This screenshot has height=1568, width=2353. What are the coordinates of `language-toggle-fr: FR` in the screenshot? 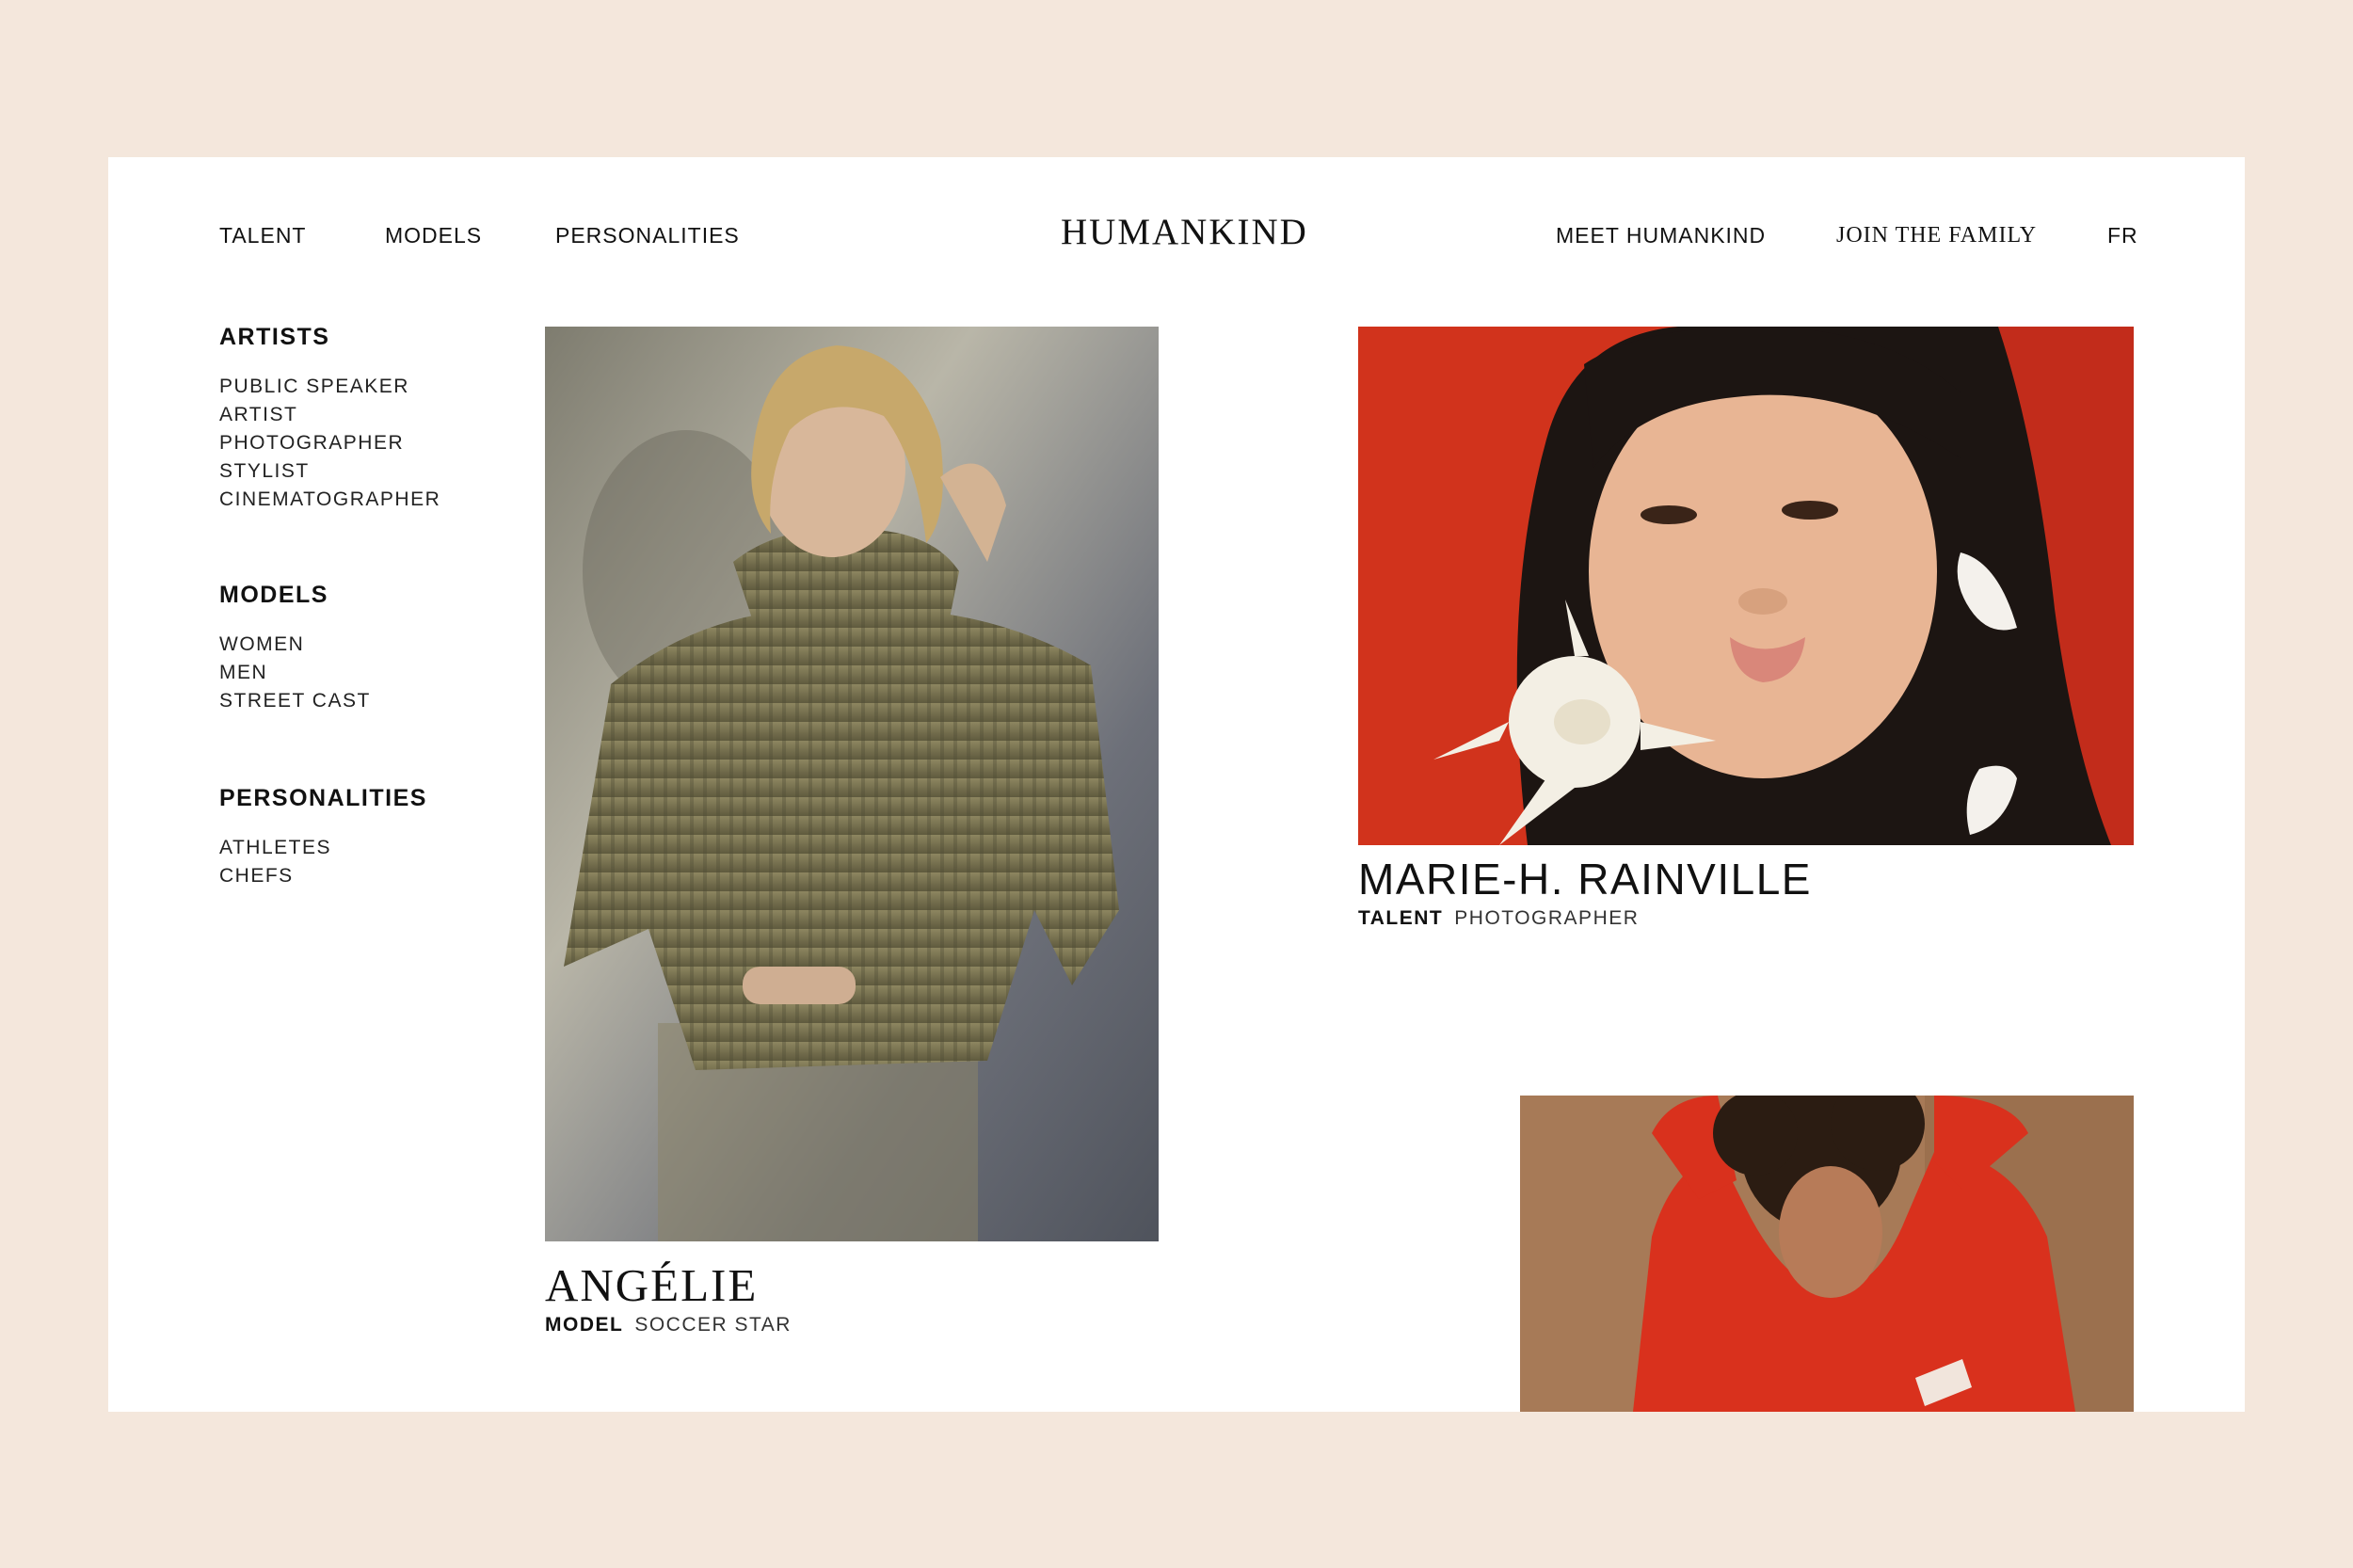 It's located at (2123, 235).